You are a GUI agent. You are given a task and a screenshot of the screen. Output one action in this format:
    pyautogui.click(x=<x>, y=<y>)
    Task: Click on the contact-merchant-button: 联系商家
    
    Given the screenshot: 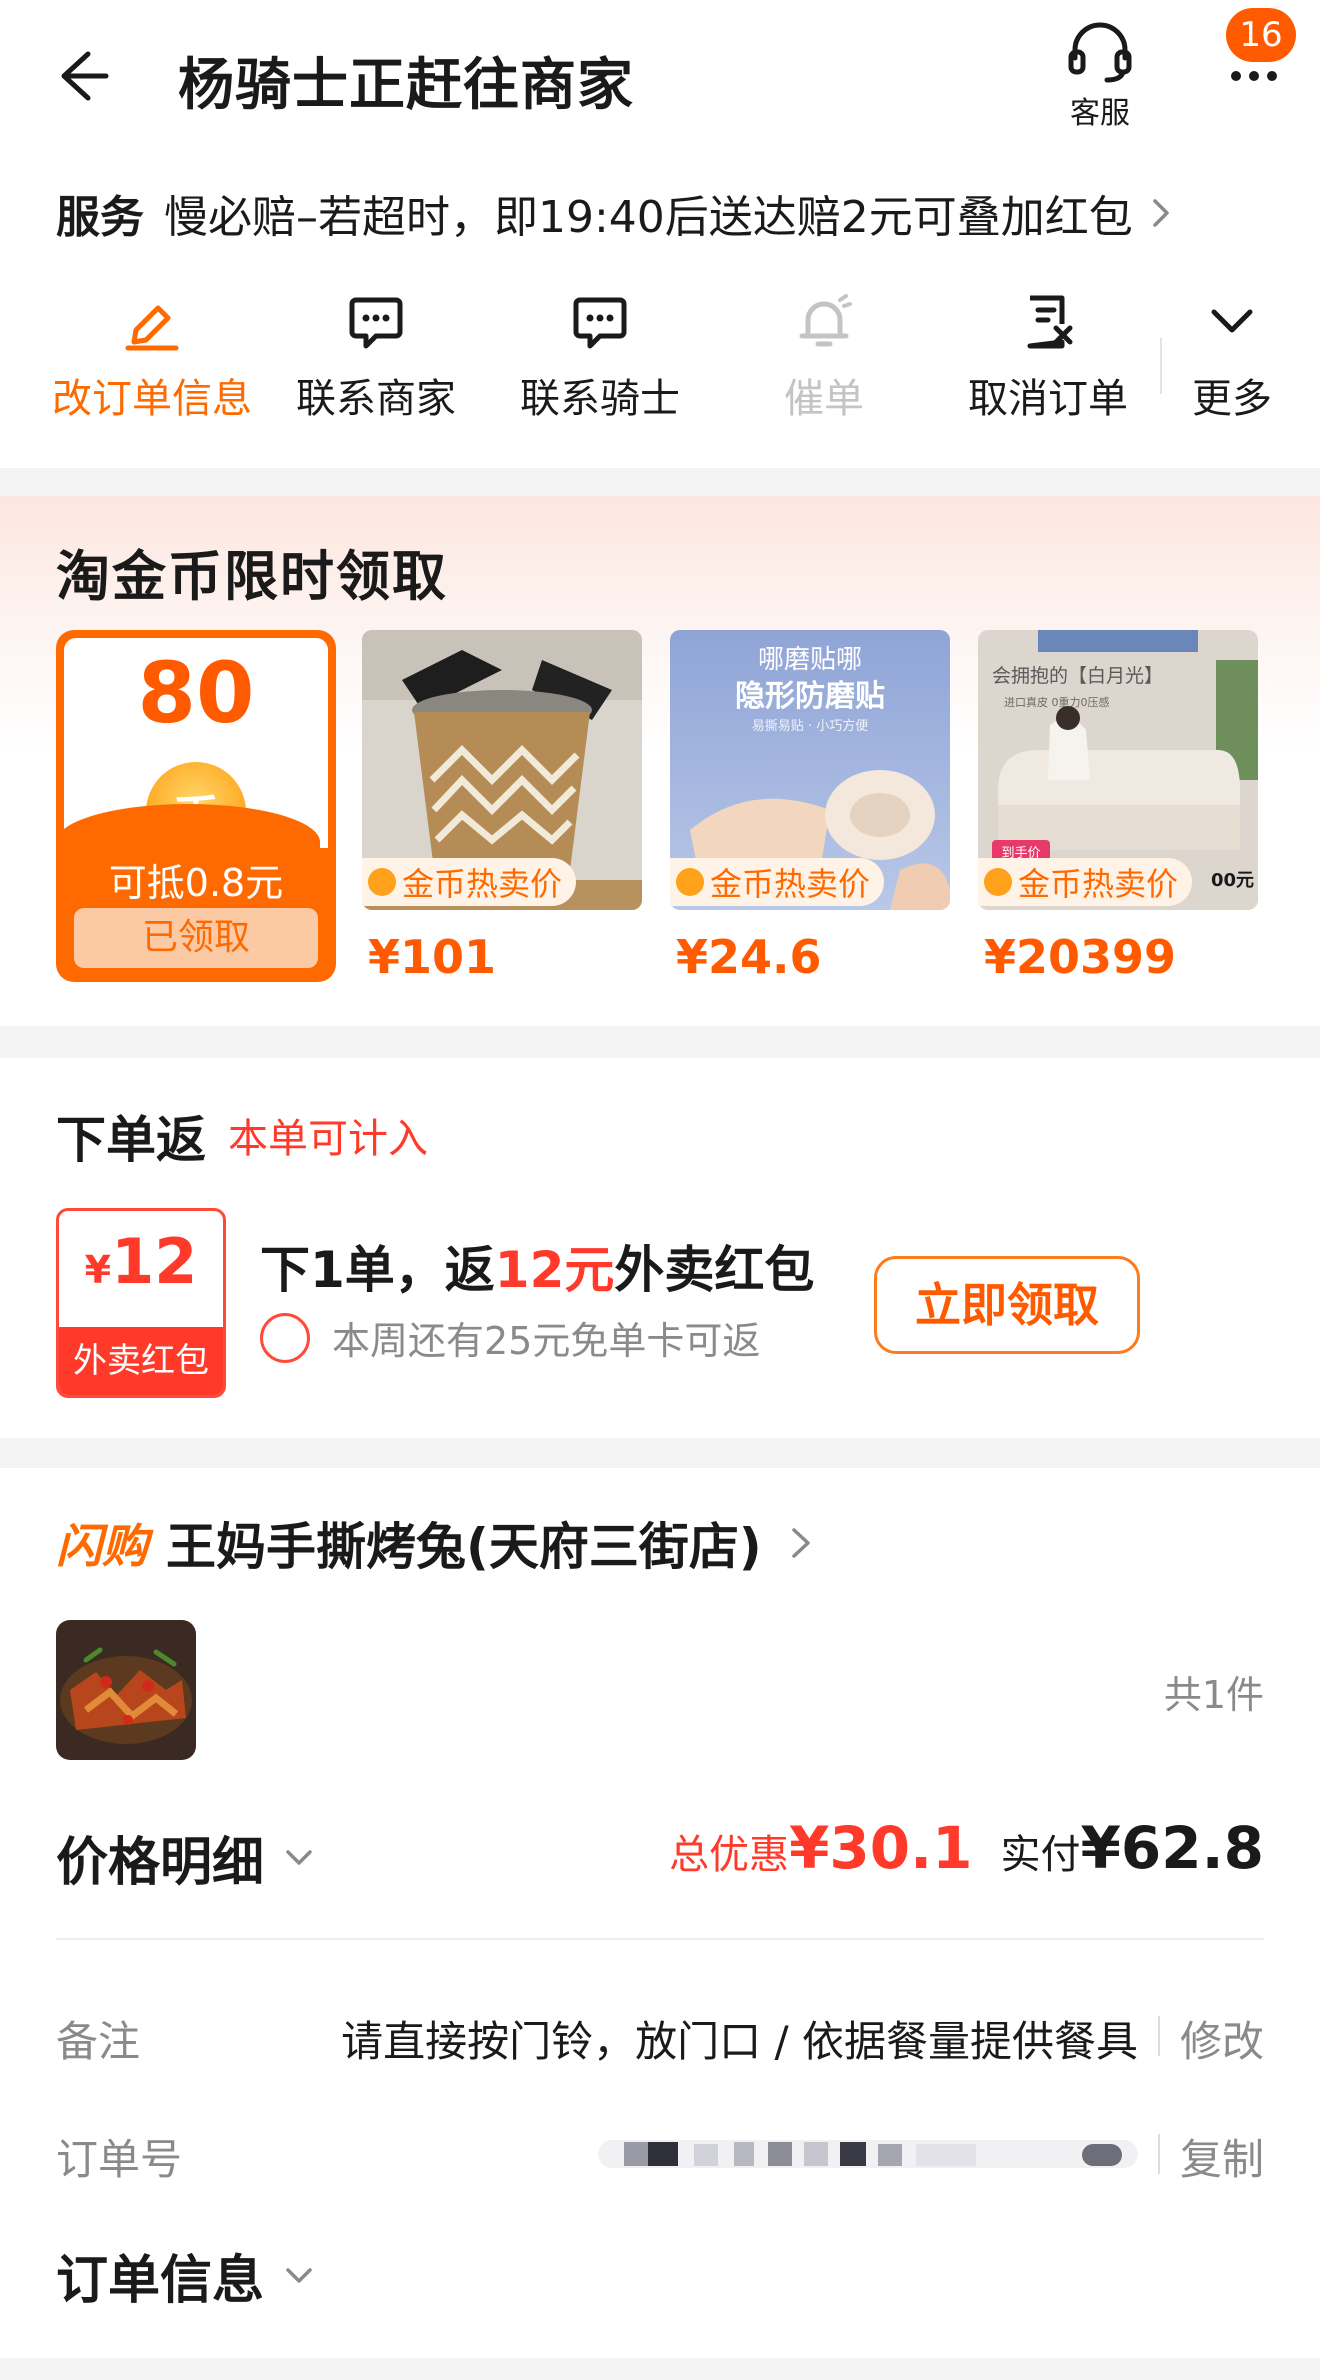 What is the action you would take?
    pyautogui.click(x=376, y=358)
    